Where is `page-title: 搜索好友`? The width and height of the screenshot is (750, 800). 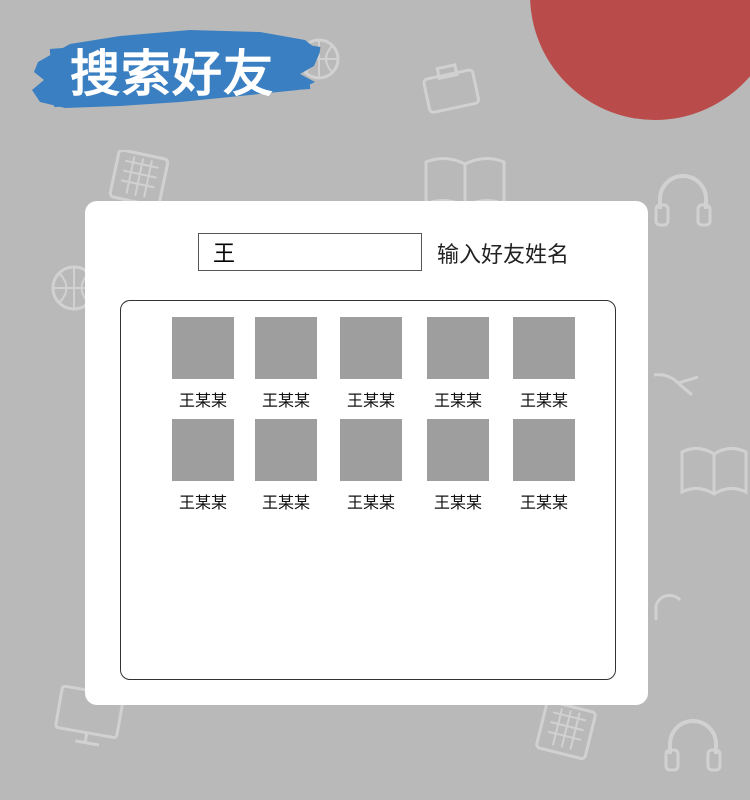 page-title: 搜索好友 is located at coordinates (172, 74).